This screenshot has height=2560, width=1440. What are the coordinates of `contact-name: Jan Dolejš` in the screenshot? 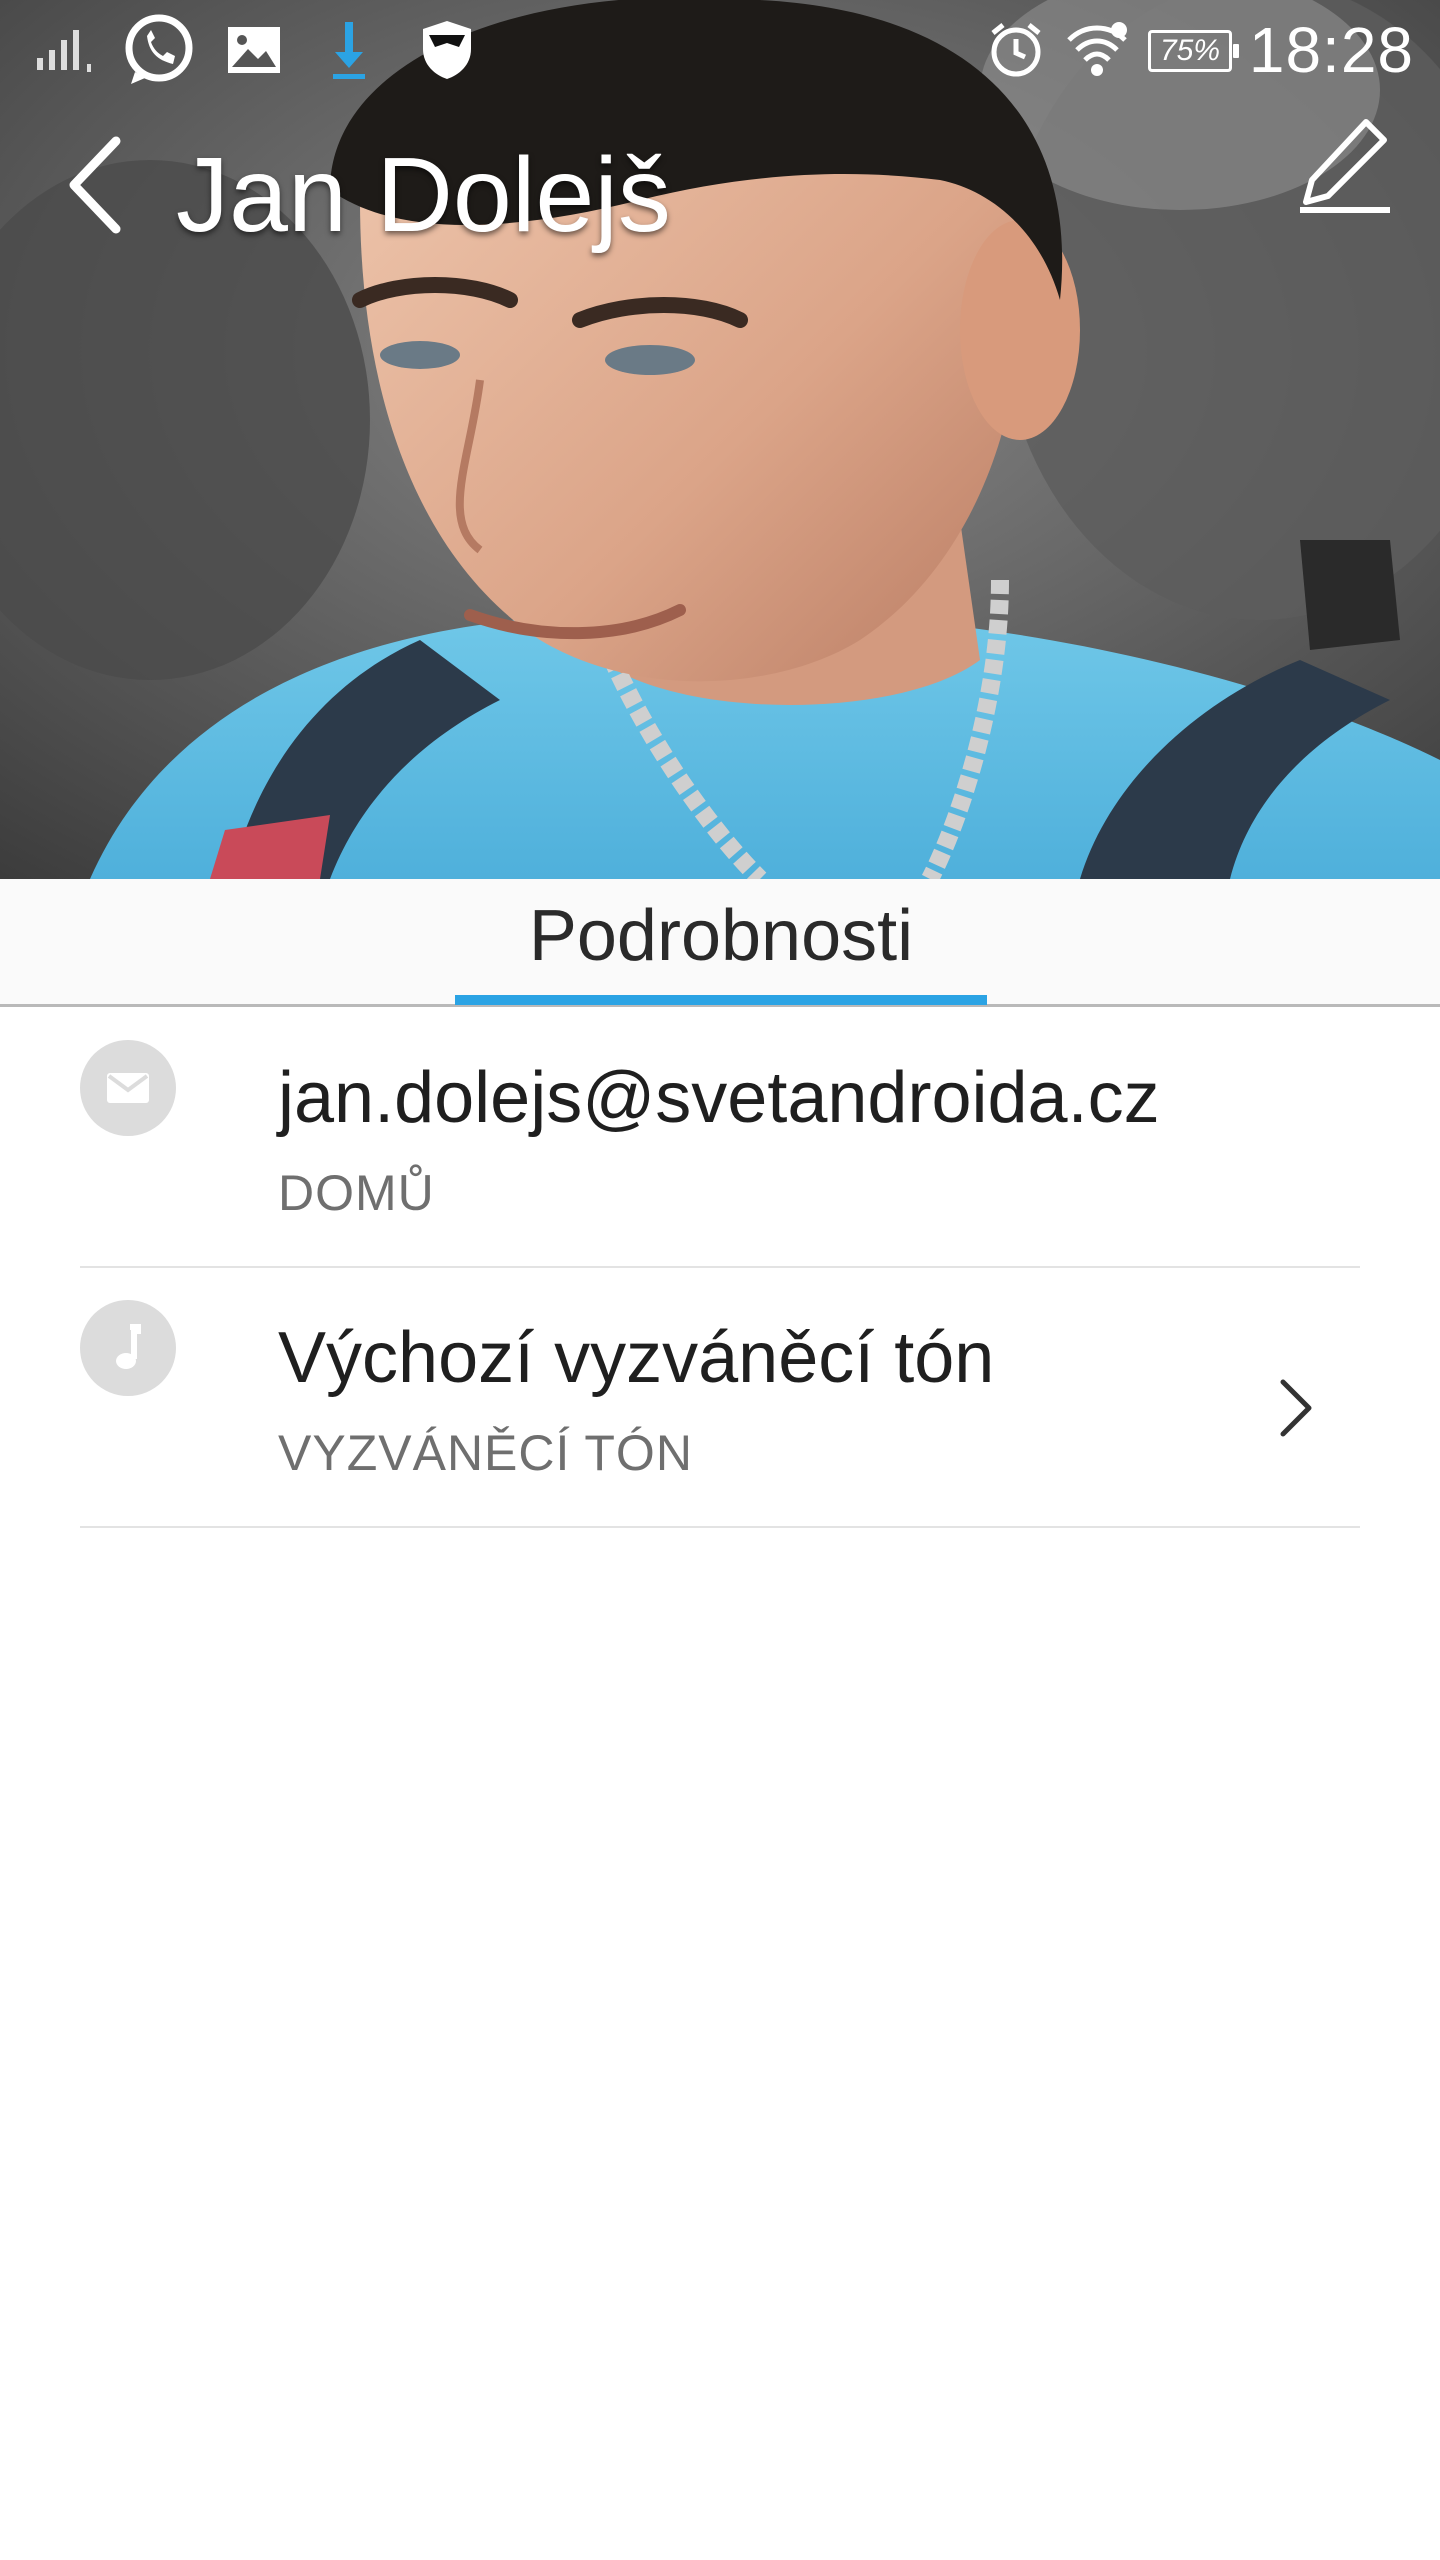 It's located at (423, 195).